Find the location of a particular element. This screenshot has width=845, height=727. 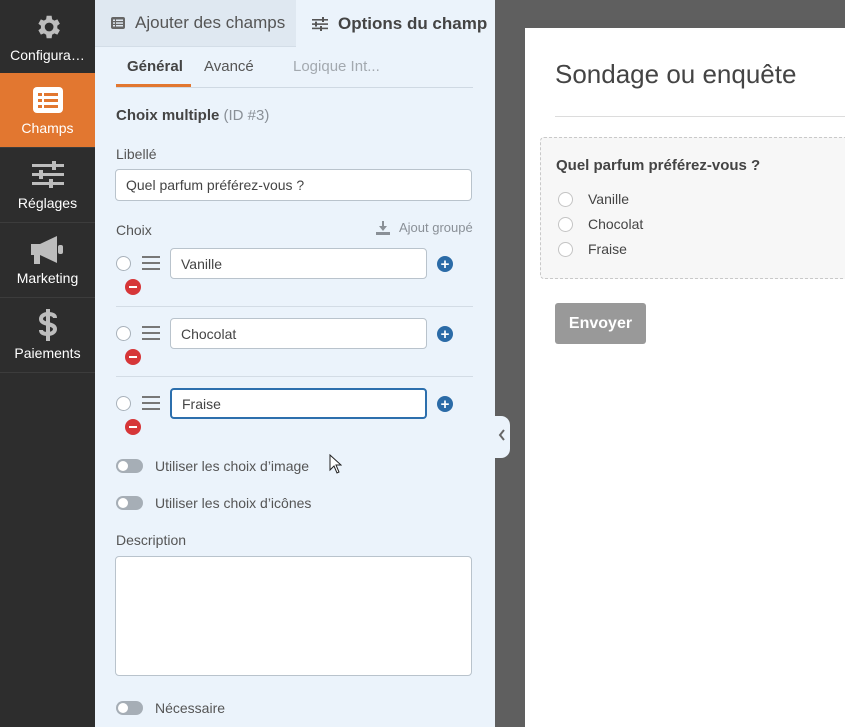

subtab-advanced: Avancé is located at coordinates (229, 66).